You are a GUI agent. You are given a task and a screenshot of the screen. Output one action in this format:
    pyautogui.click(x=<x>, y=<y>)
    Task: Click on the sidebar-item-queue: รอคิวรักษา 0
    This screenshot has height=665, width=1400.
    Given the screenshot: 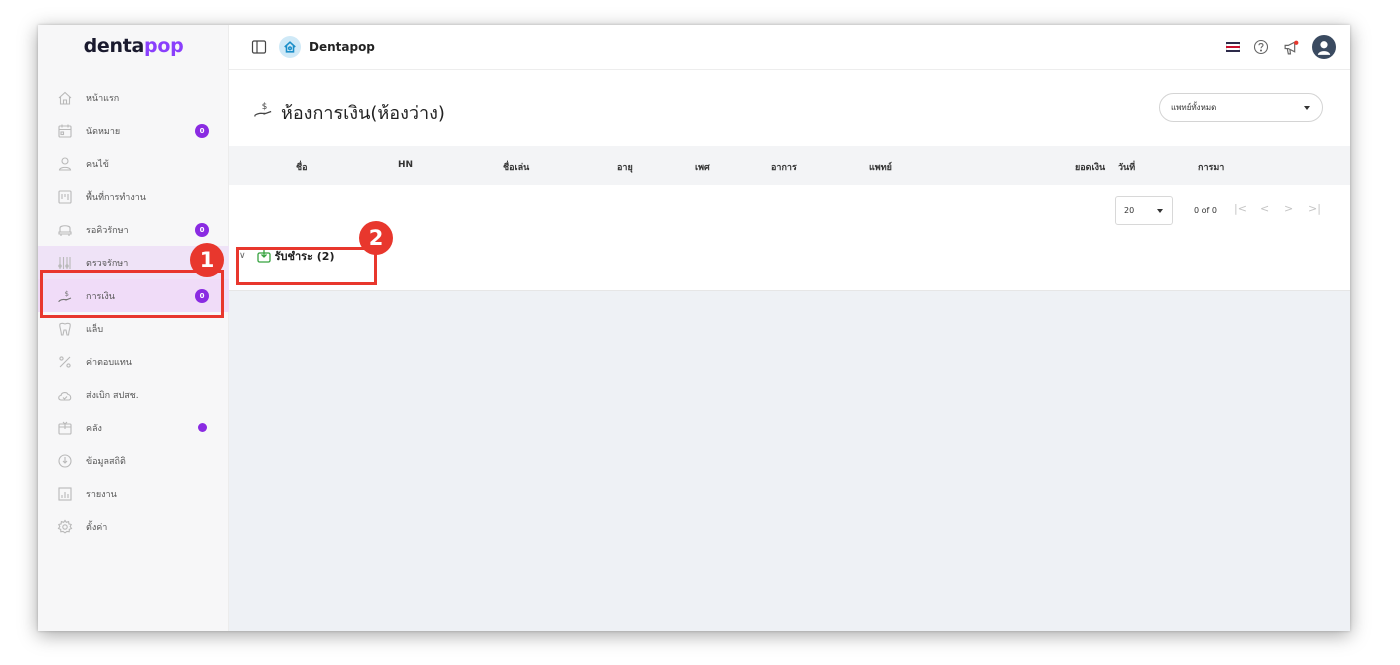 What is the action you would take?
    pyautogui.click(x=133, y=229)
    